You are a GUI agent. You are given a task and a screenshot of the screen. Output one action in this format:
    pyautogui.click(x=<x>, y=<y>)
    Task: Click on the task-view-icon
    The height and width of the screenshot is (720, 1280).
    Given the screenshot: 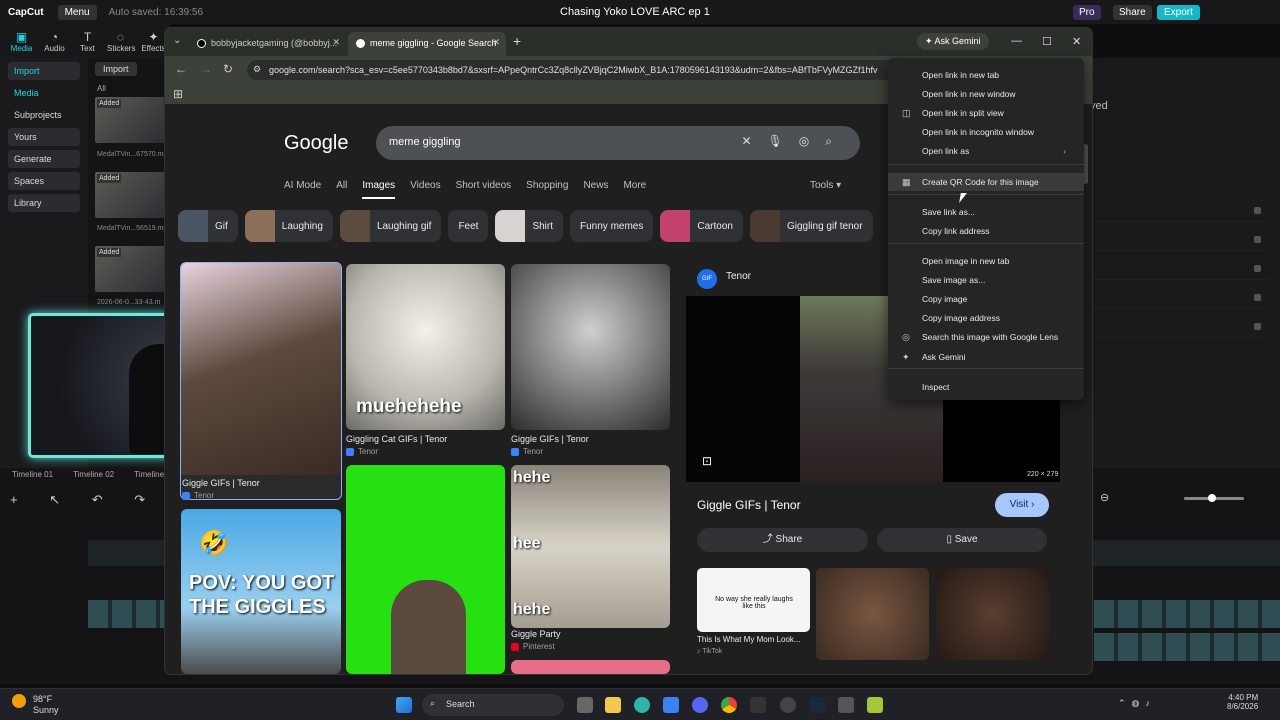 What is the action you would take?
    pyautogui.click(x=585, y=705)
    